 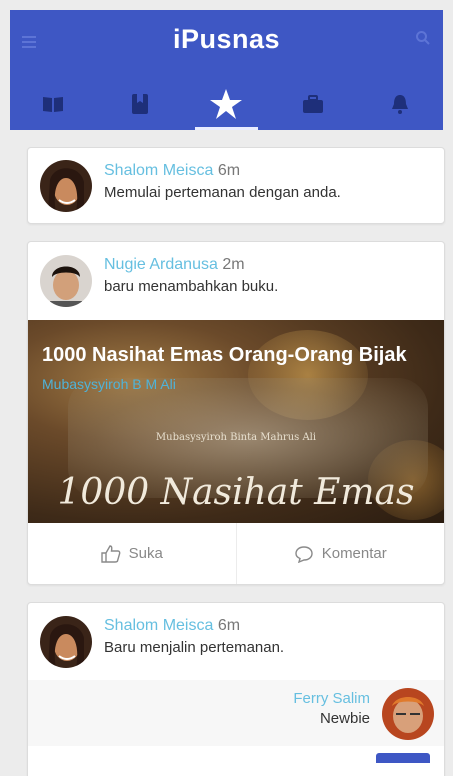 I want to click on friend-name: Ferry Salim, so click(x=331, y=698).